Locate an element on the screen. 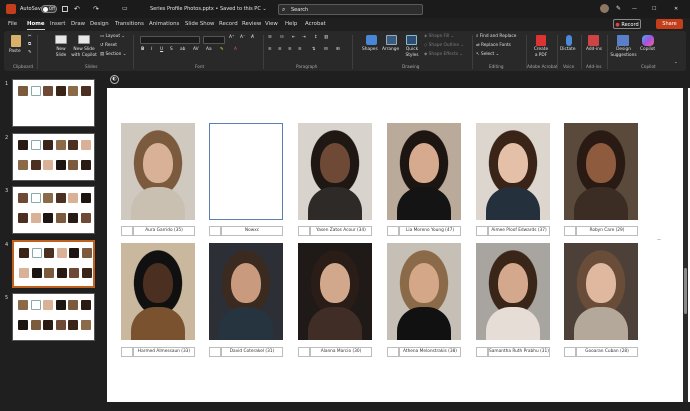  tab-view: View is located at coordinates (271, 24).